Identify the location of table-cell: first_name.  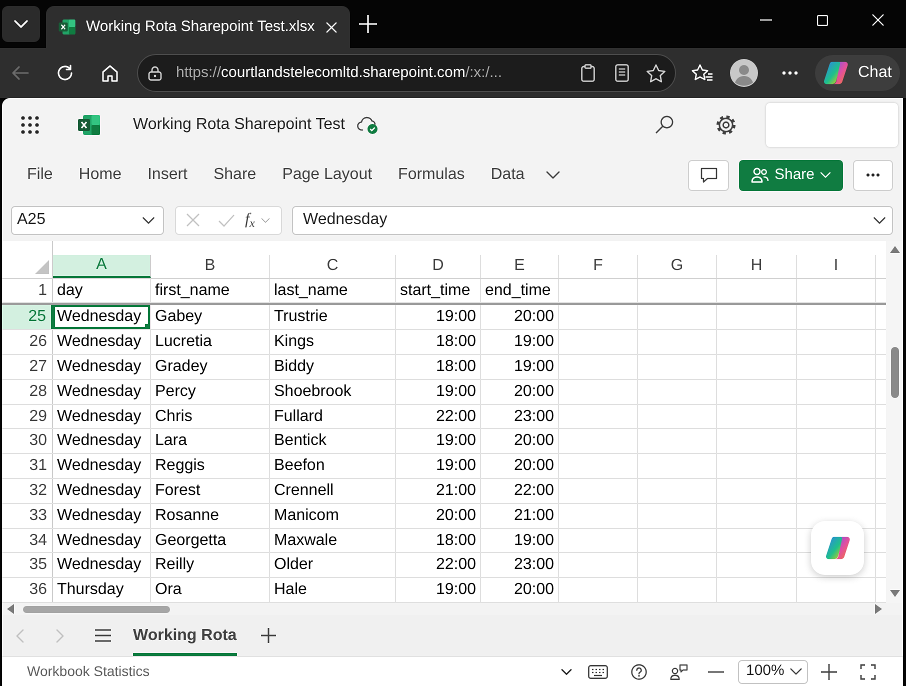
(210, 290).